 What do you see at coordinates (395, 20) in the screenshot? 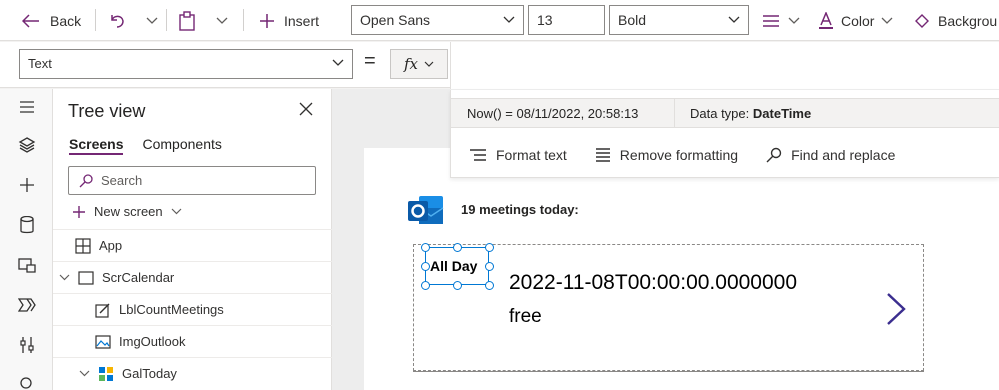
I see `font-family-value: Open Sans` at bounding box center [395, 20].